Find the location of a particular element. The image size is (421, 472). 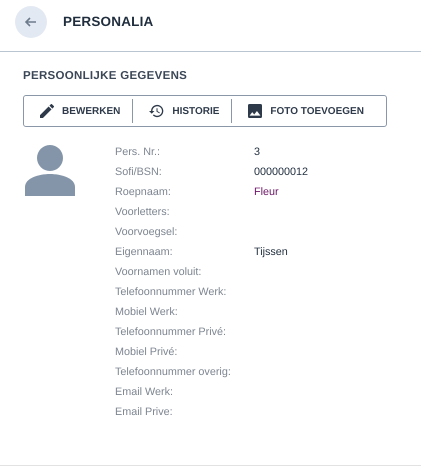

field-label: Voorletters: is located at coordinates (143, 212).